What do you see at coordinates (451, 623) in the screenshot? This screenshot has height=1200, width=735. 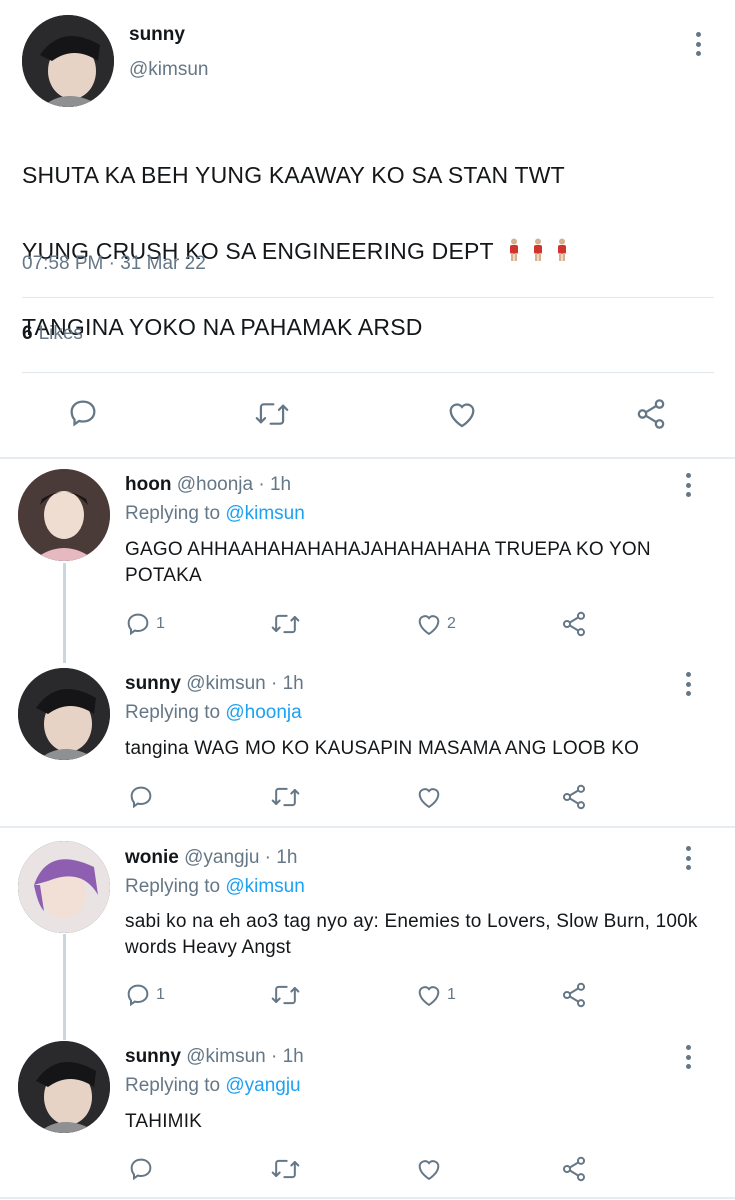 I see `like-count: 2` at bounding box center [451, 623].